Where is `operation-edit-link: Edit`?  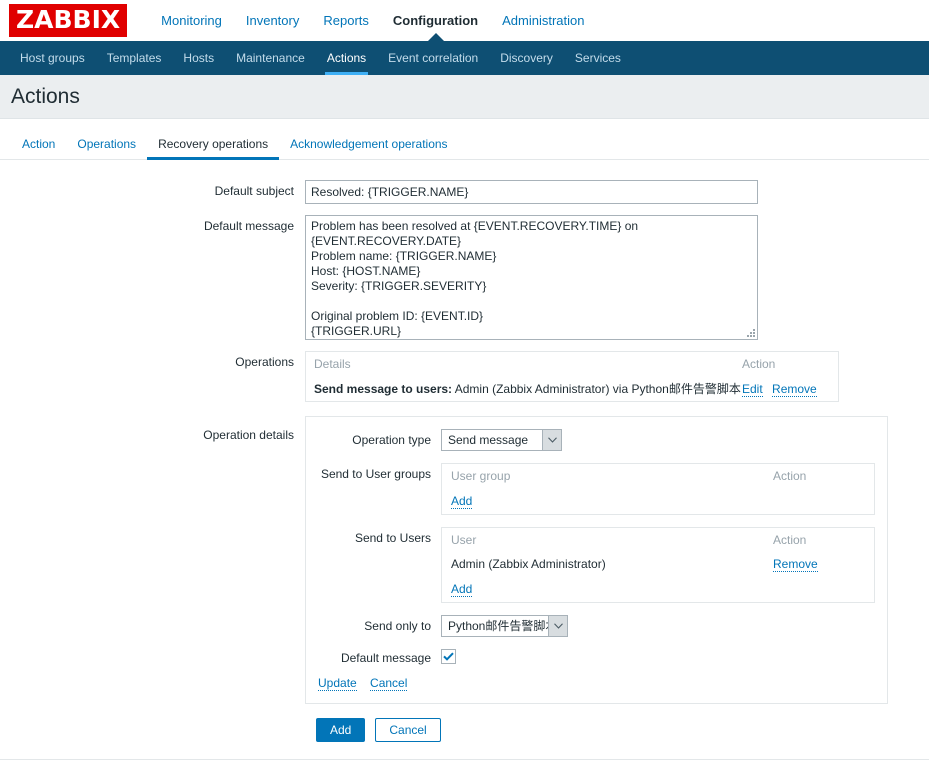
operation-edit-link: Edit is located at coordinates (752, 389).